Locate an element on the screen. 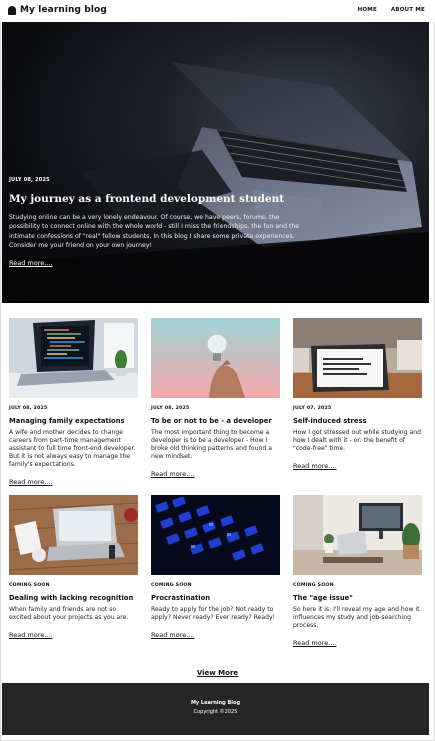 The height and width of the screenshot is (741, 435). card-image-keyboard is located at coordinates (215, 535).